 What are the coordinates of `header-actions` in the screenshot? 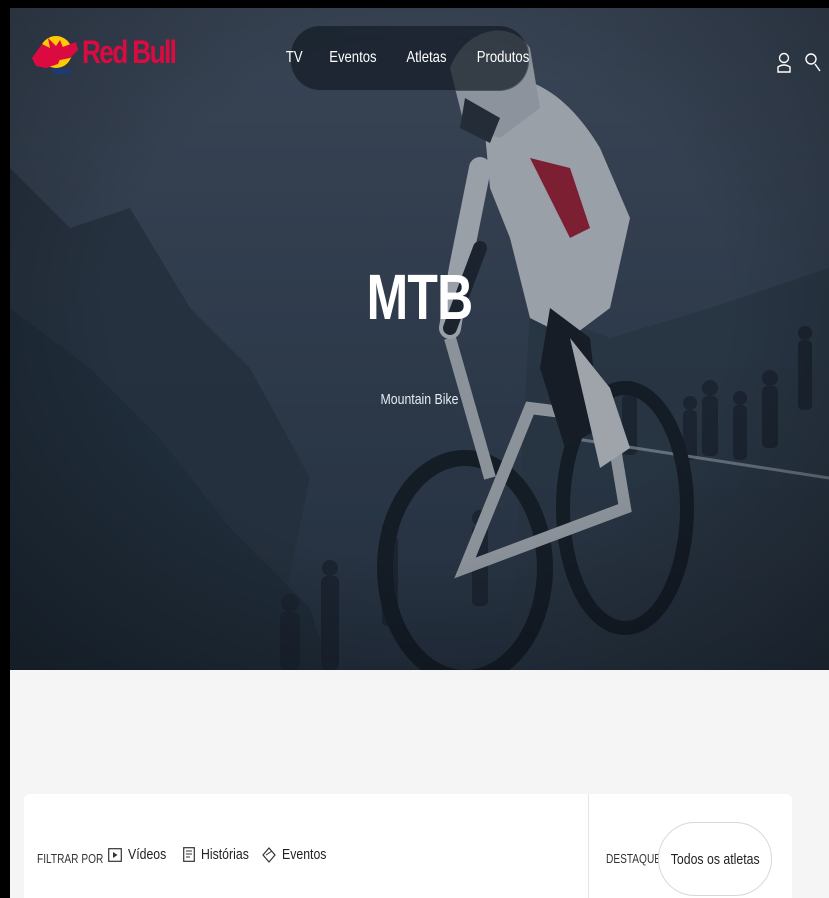 It's located at (799, 63).